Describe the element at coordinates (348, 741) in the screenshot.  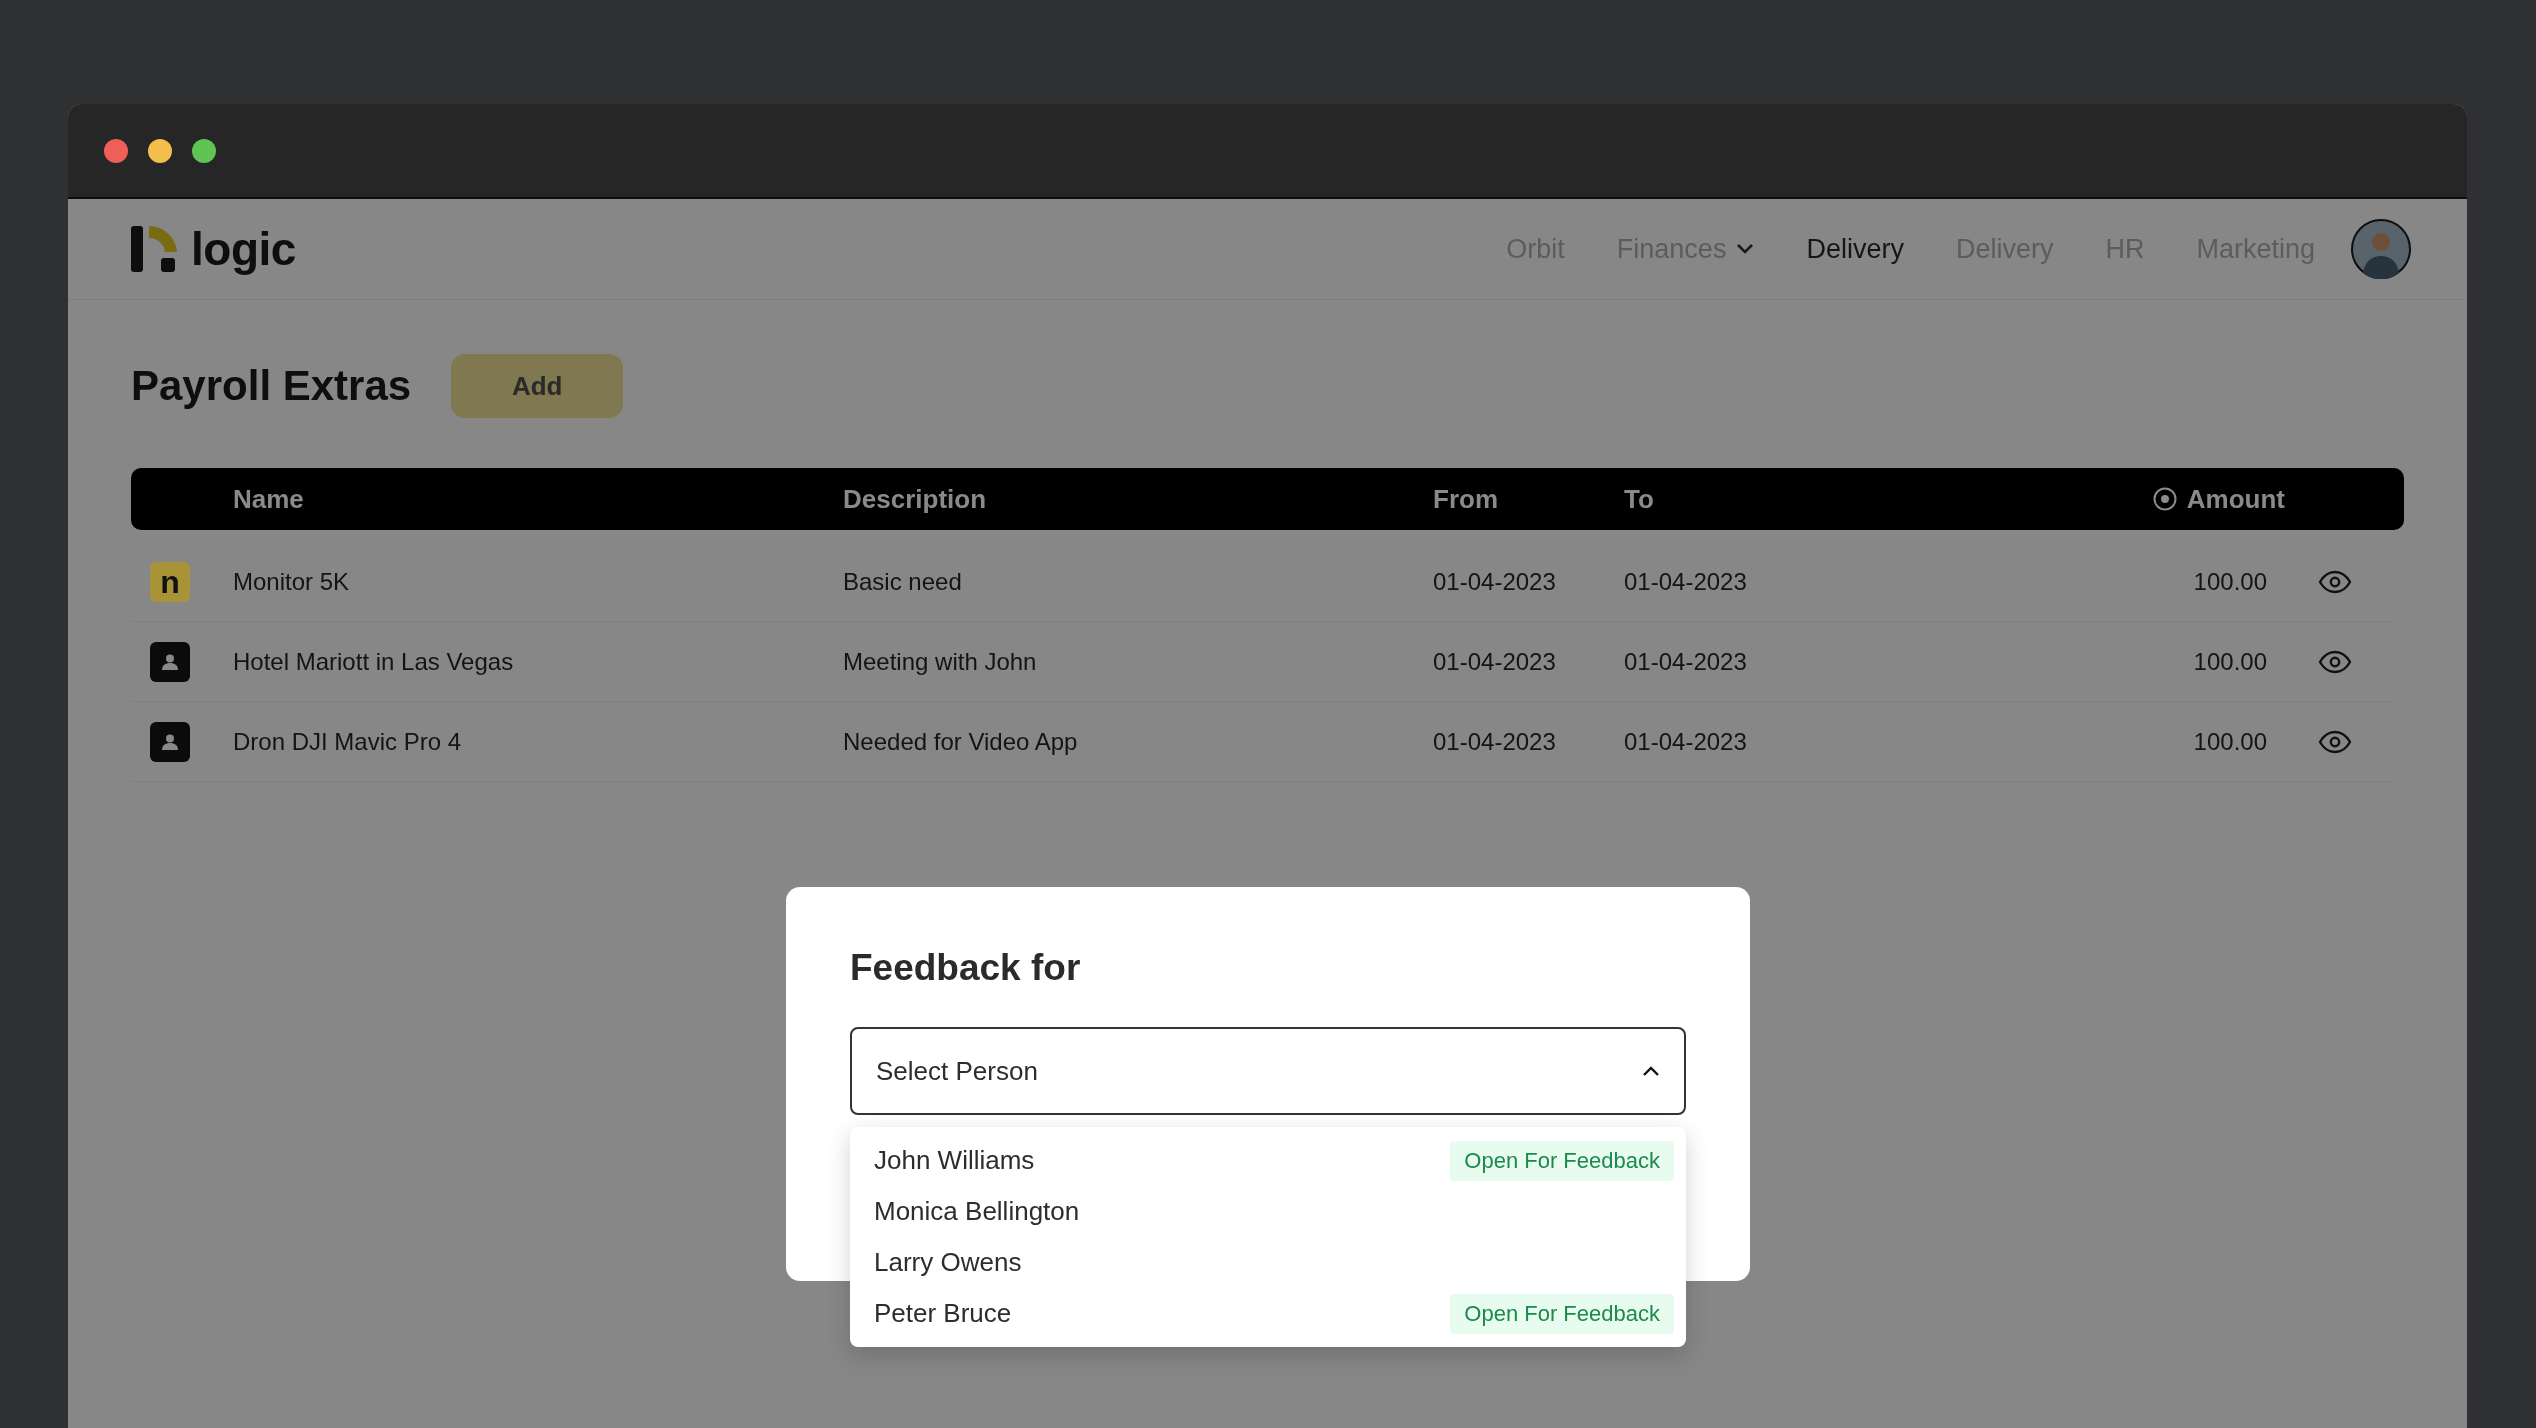
I see `table-cell-text: Dron DJI Mavic Pro 4` at that location.